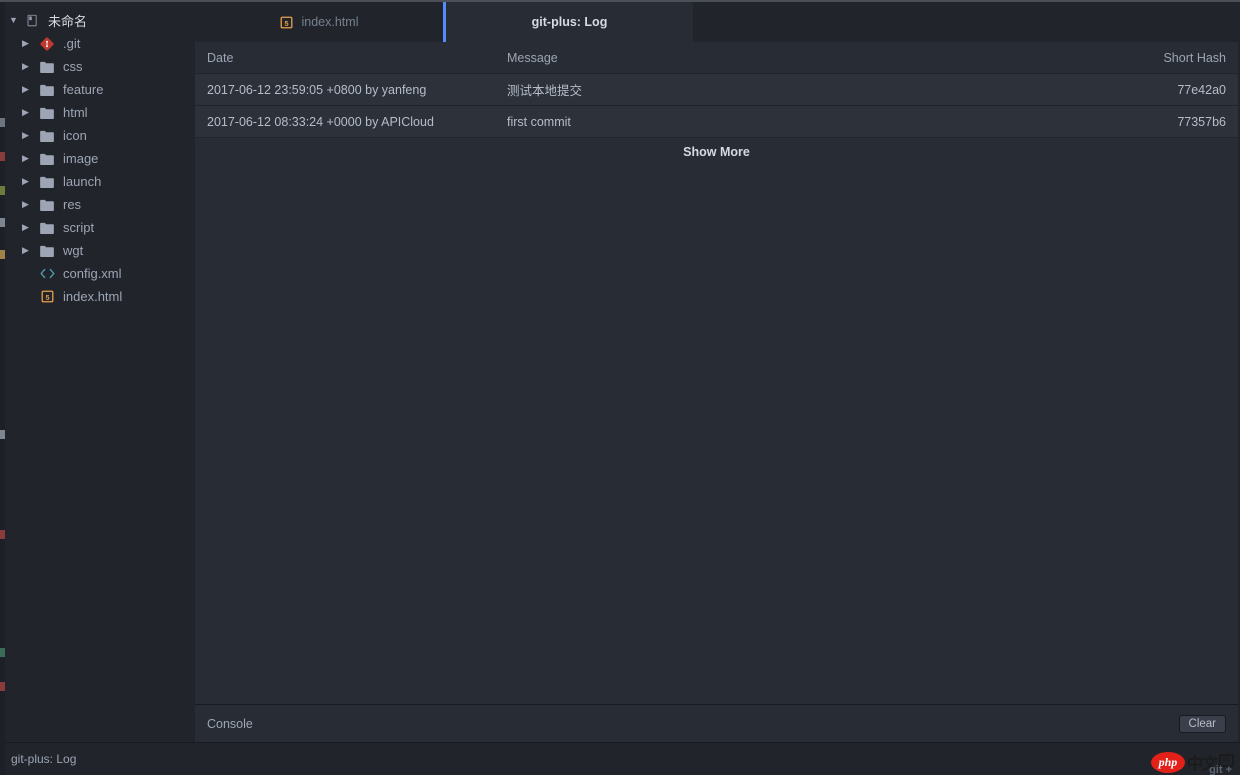  Describe the element at coordinates (220, 57) in the screenshot. I see `column-header-date: Date` at that location.